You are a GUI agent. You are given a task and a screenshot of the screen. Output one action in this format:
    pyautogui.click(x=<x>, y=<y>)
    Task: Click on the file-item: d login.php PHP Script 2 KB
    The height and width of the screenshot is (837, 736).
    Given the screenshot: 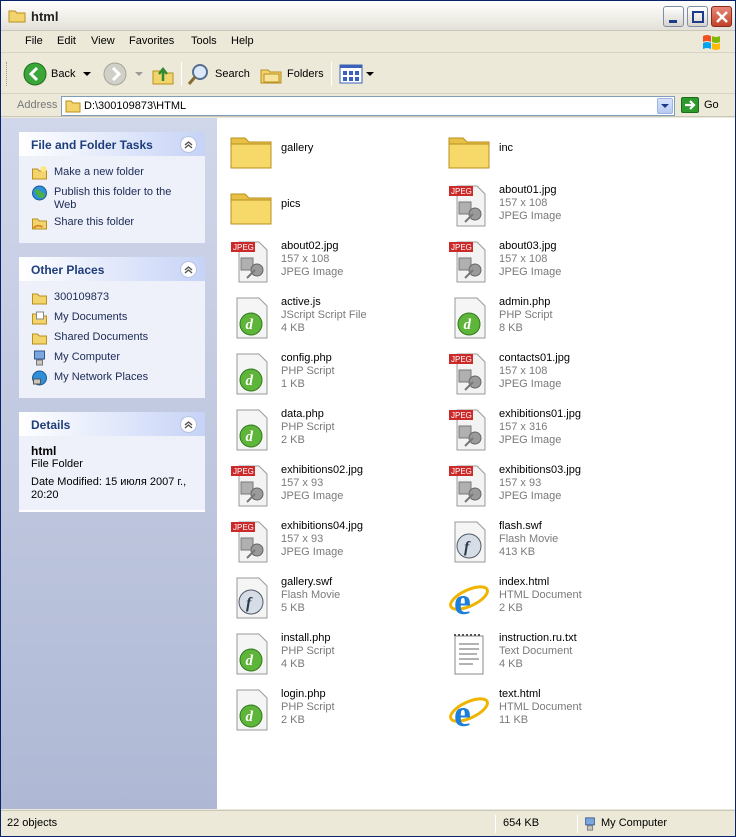 What is the action you would take?
    pyautogui.click(x=328, y=711)
    